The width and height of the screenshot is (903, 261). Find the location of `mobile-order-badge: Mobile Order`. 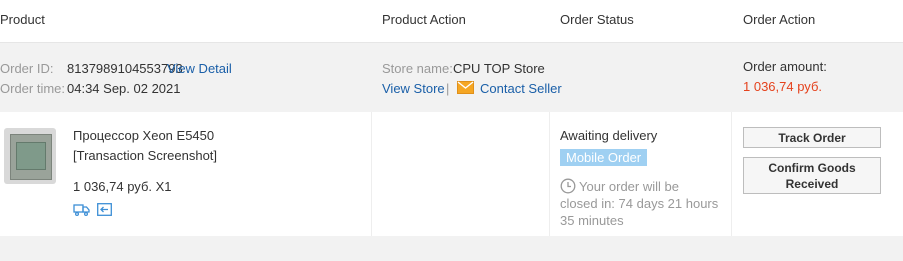

mobile-order-badge: Mobile Order is located at coordinates (604, 157).